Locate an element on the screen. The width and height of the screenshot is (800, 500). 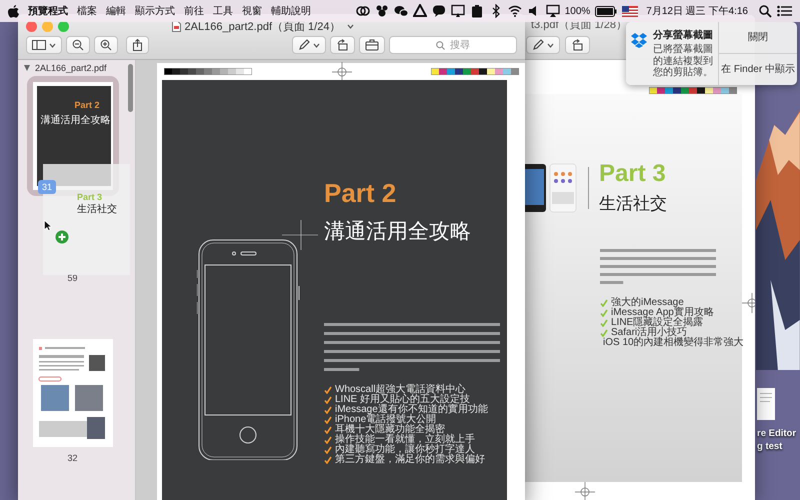
menu-item: 檔案 is located at coordinates (87, 11).